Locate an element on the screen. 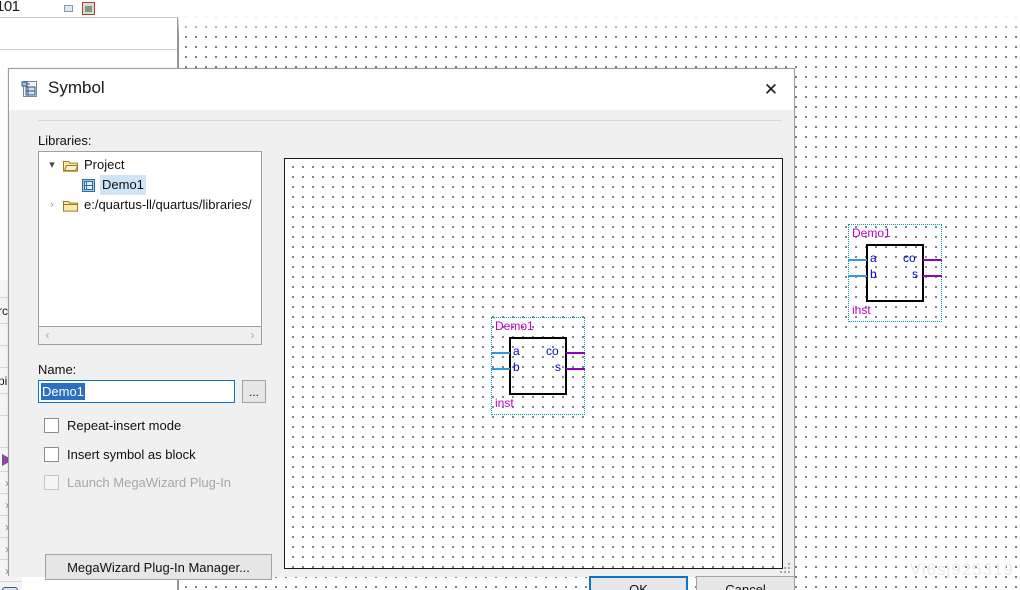 The image size is (1020, 590). canvas-watermark: Vi6sj925319 is located at coordinates (961, 569).